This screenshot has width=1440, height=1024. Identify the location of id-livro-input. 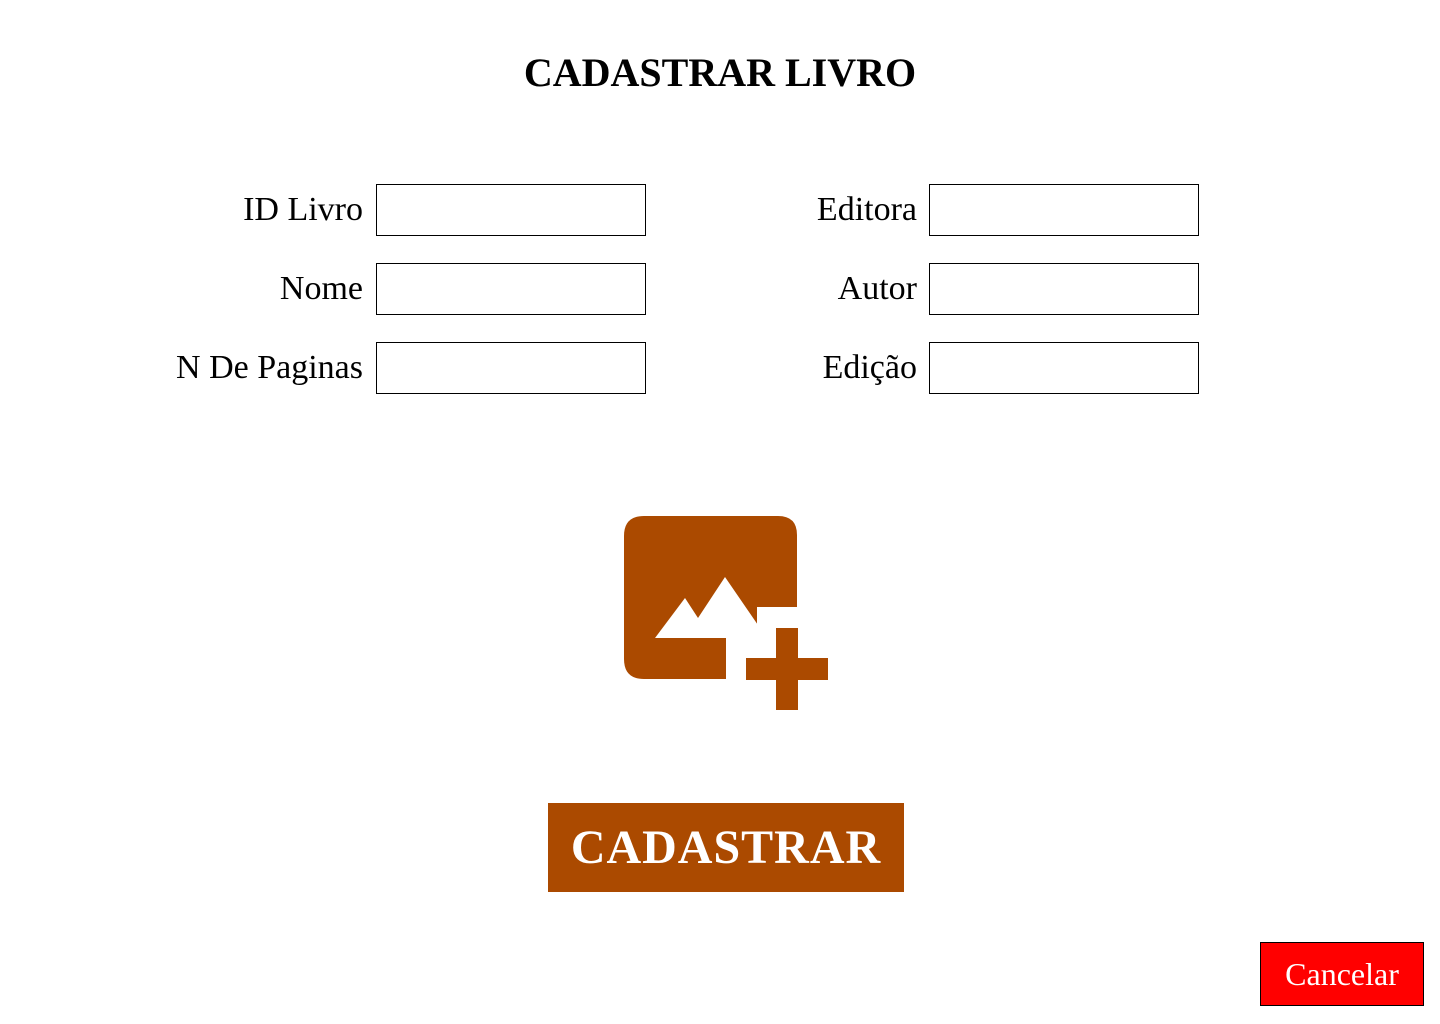
(511, 210).